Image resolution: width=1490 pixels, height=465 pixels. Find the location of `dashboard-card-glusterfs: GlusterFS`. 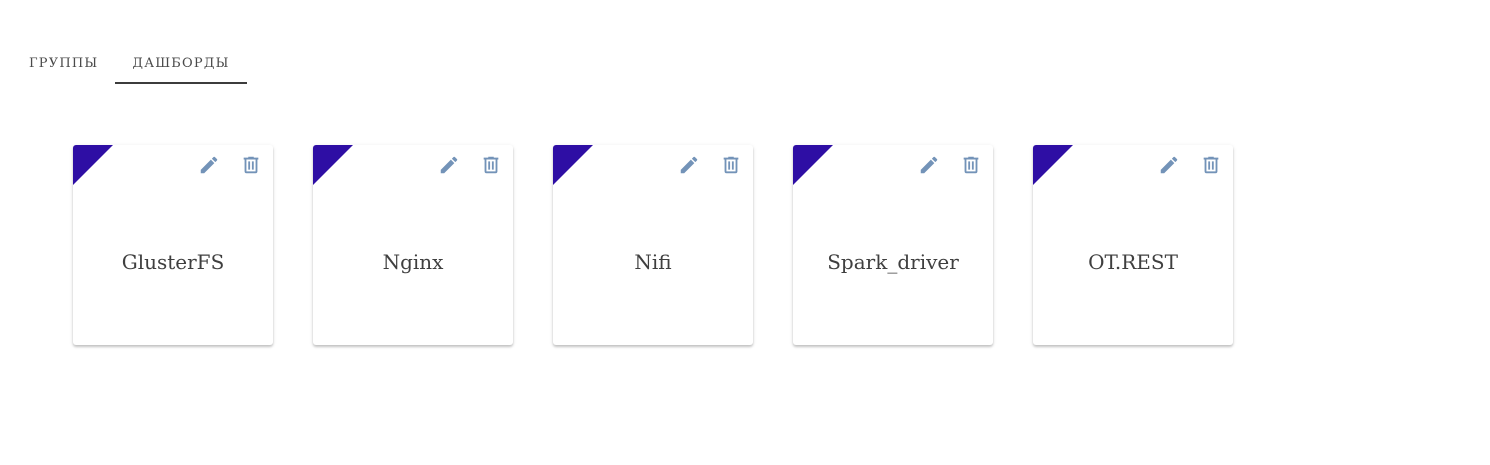

dashboard-card-glusterfs: GlusterFS is located at coordinates (173, 245).